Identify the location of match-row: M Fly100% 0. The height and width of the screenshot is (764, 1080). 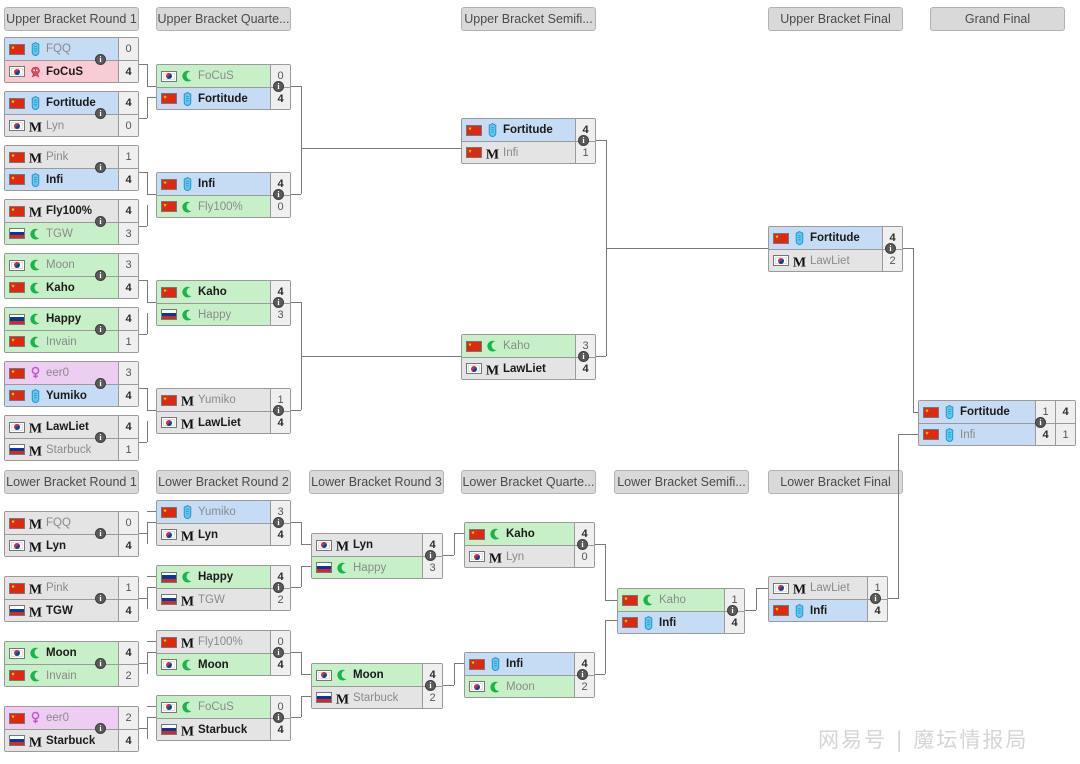
(223, 642).